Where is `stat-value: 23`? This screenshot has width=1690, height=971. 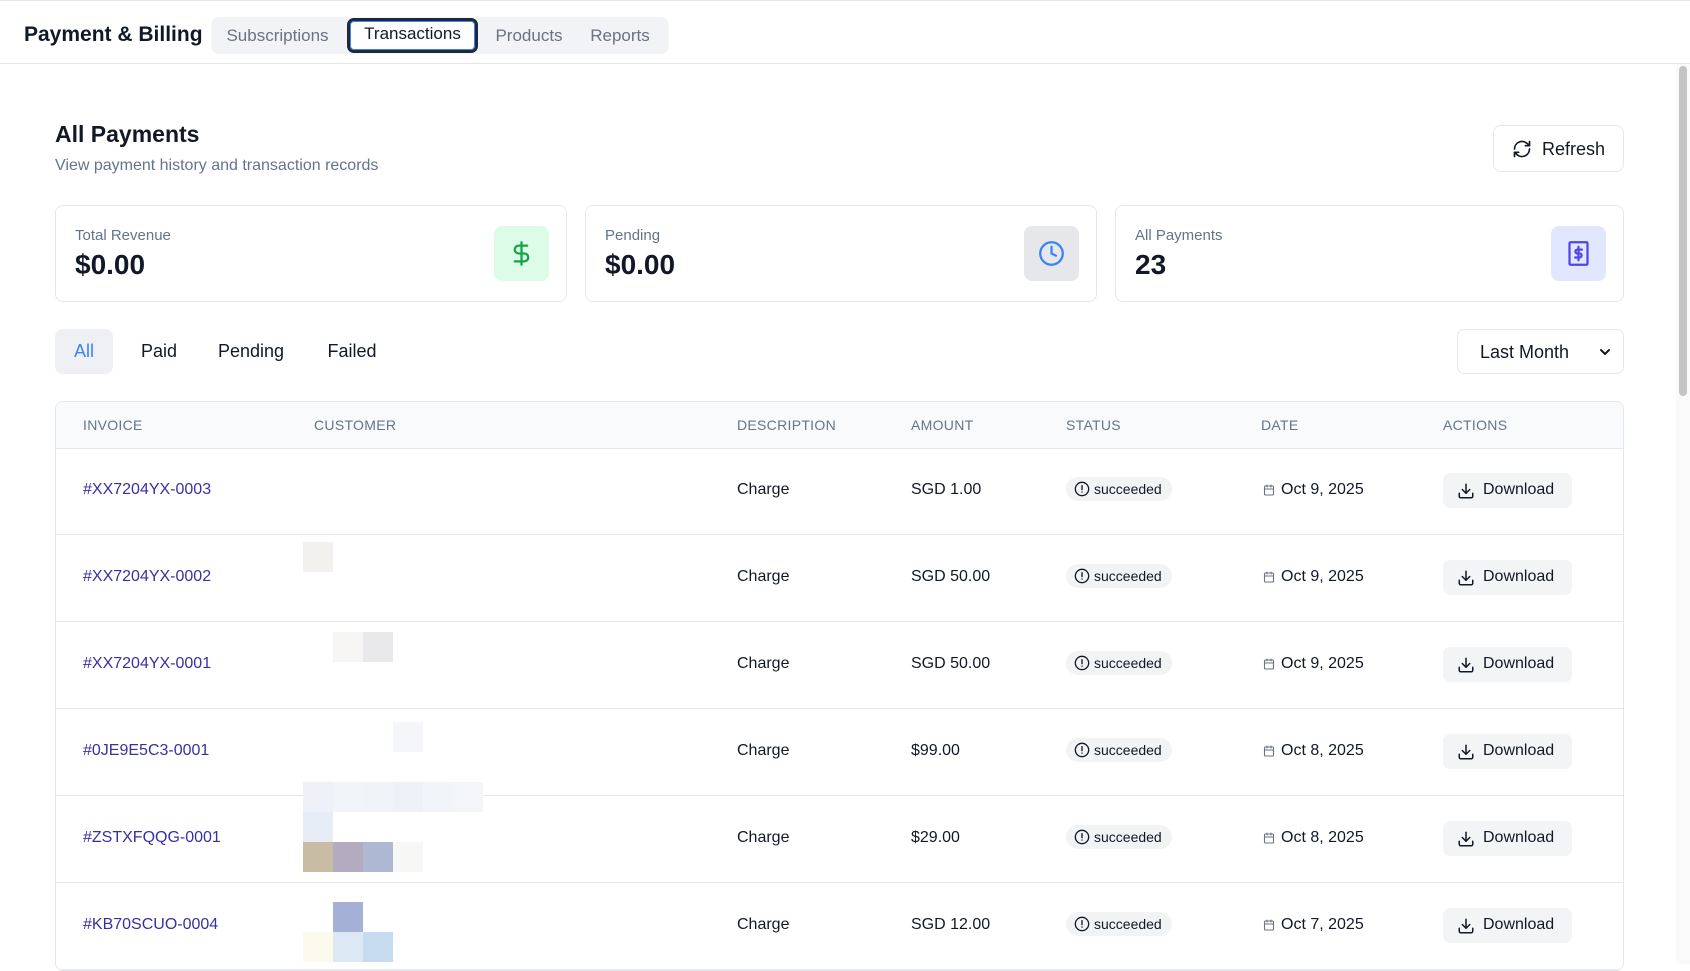 stat-value: 23 is located at coordinates (1151, 264).